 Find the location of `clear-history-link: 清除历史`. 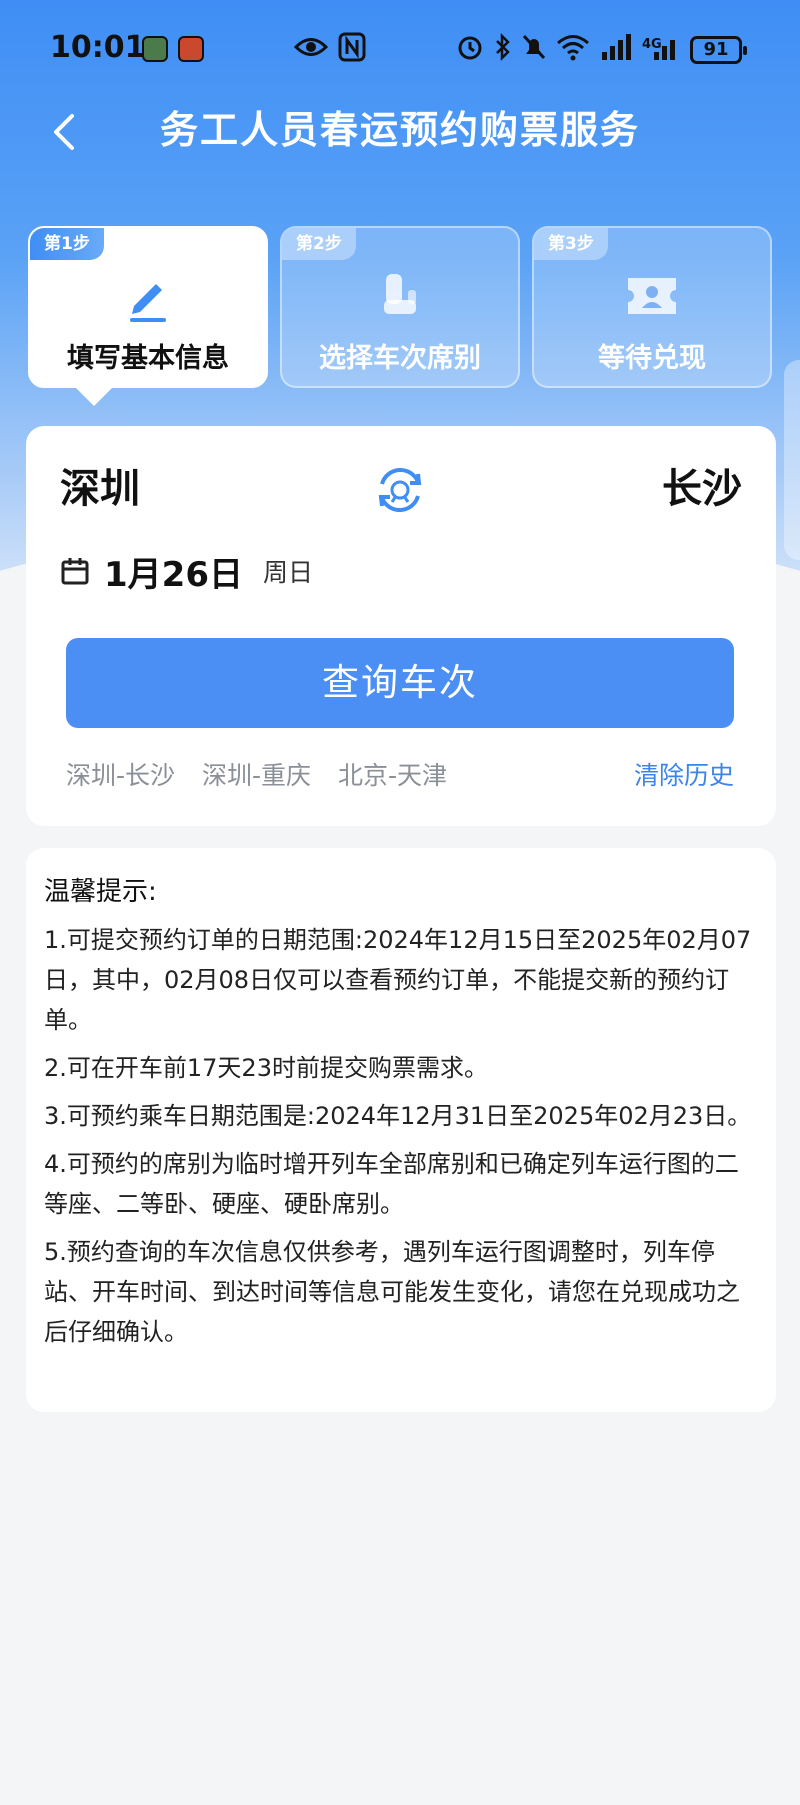

clear-history-link: 清除历史 is located at coordinates (684, 776).